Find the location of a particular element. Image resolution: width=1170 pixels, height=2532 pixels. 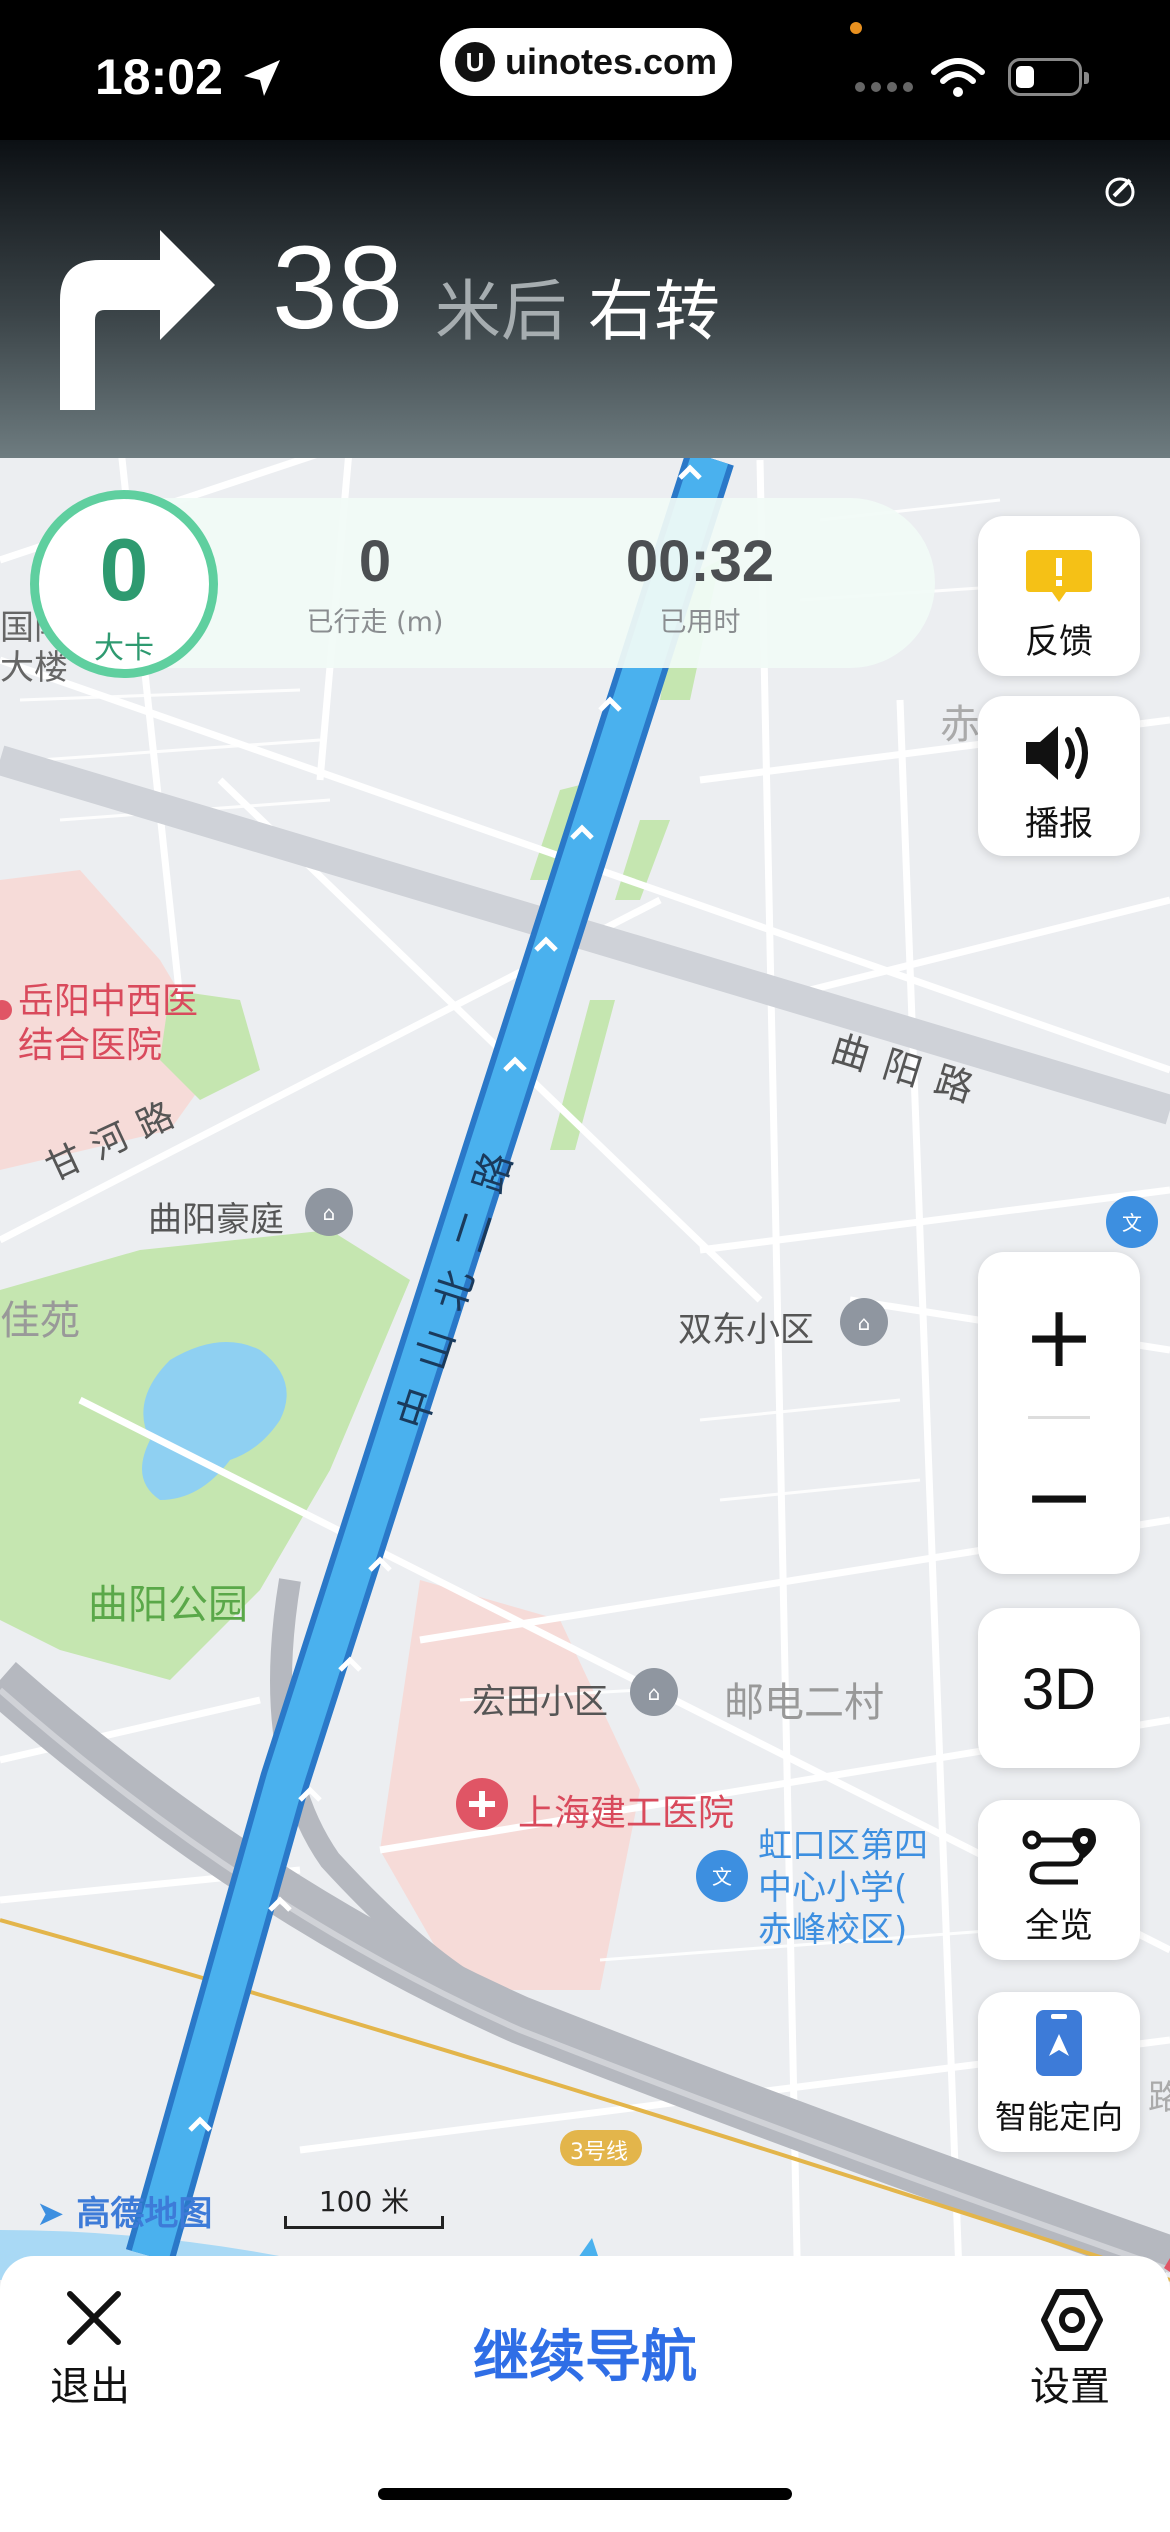

overview-button: 全览 is located at coordinates (1059, 1880).